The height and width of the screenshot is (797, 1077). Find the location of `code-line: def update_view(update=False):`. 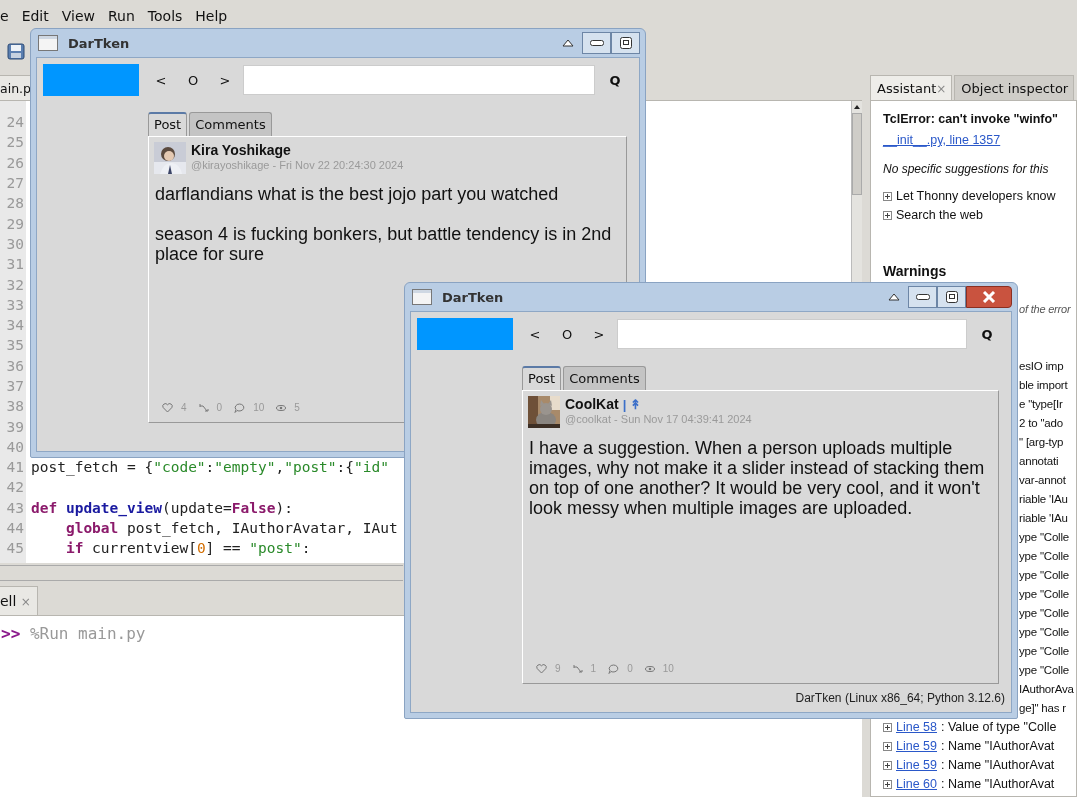

code-line: def update_view(update=False): is located at coordinates (162, 507).